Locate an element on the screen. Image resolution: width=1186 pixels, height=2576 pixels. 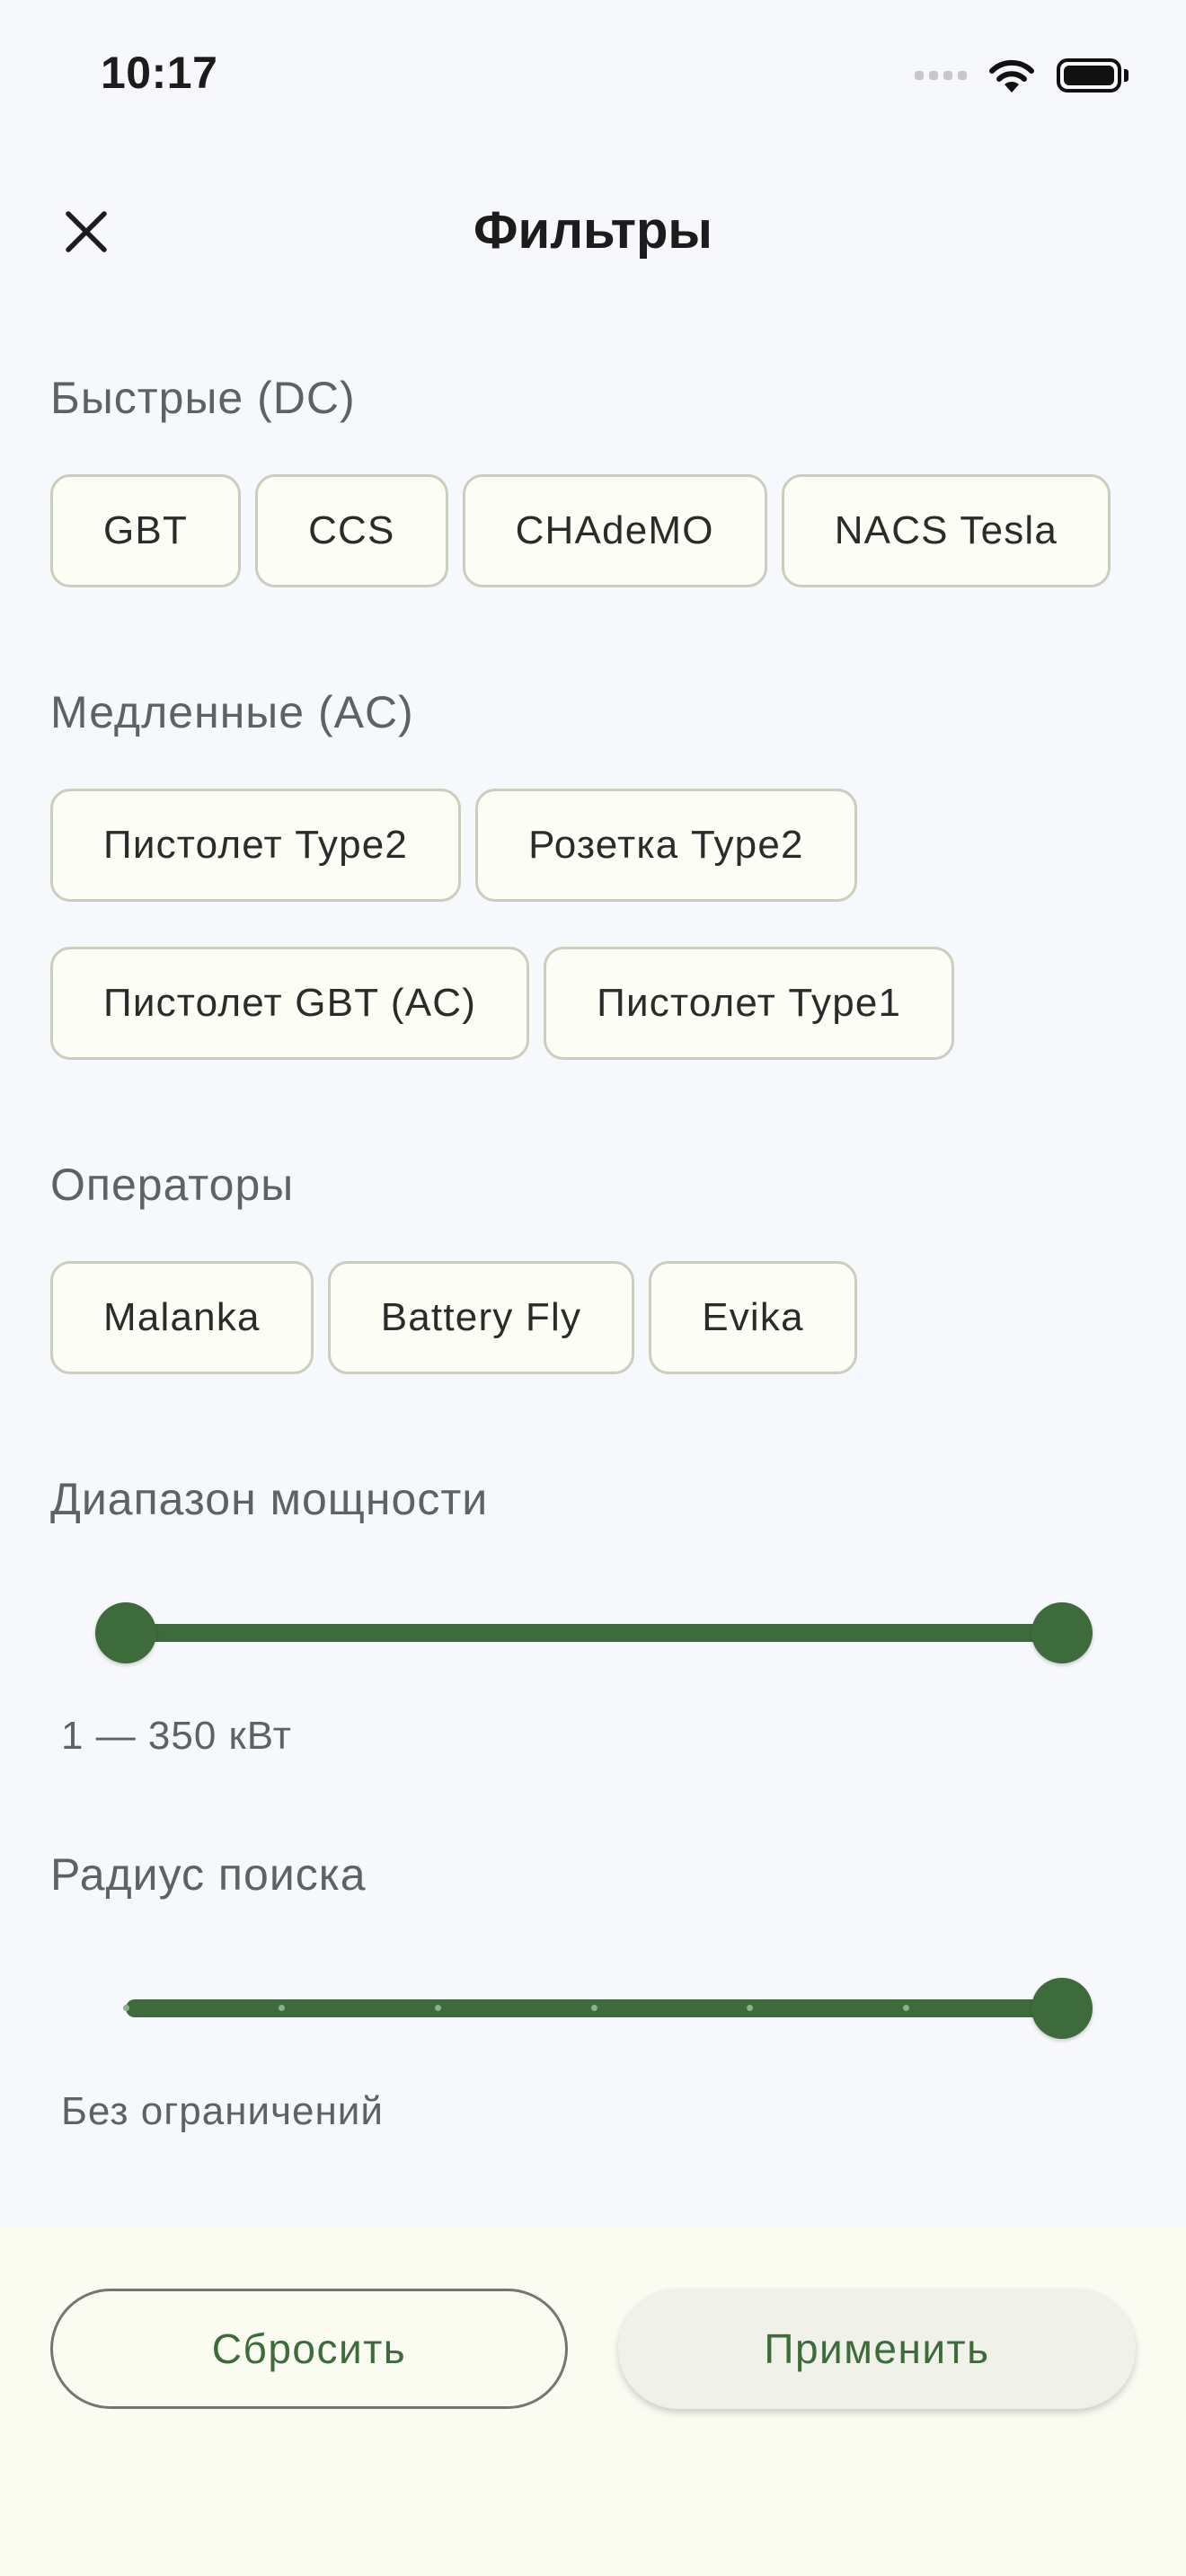
status-bar: 10:17 is located at coordinates (593, 76).